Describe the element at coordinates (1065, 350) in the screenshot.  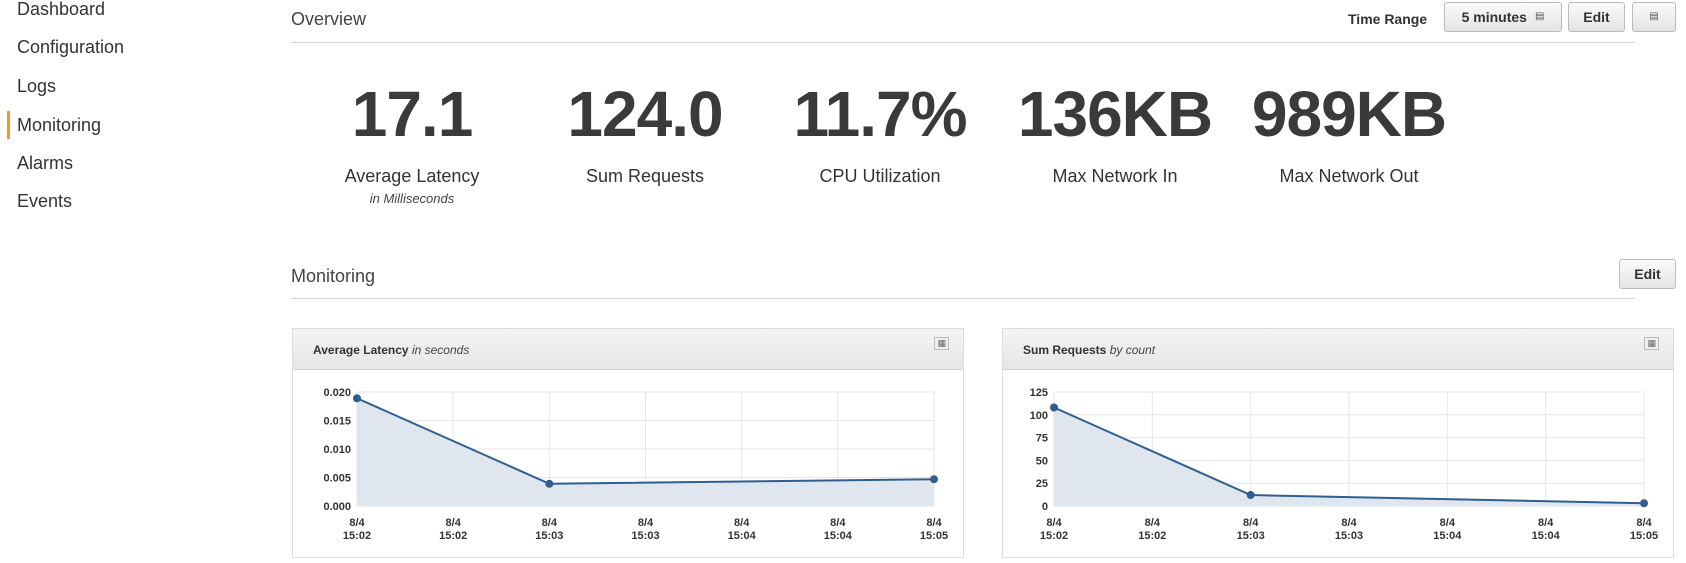
I see `chart-title-text: Sum Requests` at that location.